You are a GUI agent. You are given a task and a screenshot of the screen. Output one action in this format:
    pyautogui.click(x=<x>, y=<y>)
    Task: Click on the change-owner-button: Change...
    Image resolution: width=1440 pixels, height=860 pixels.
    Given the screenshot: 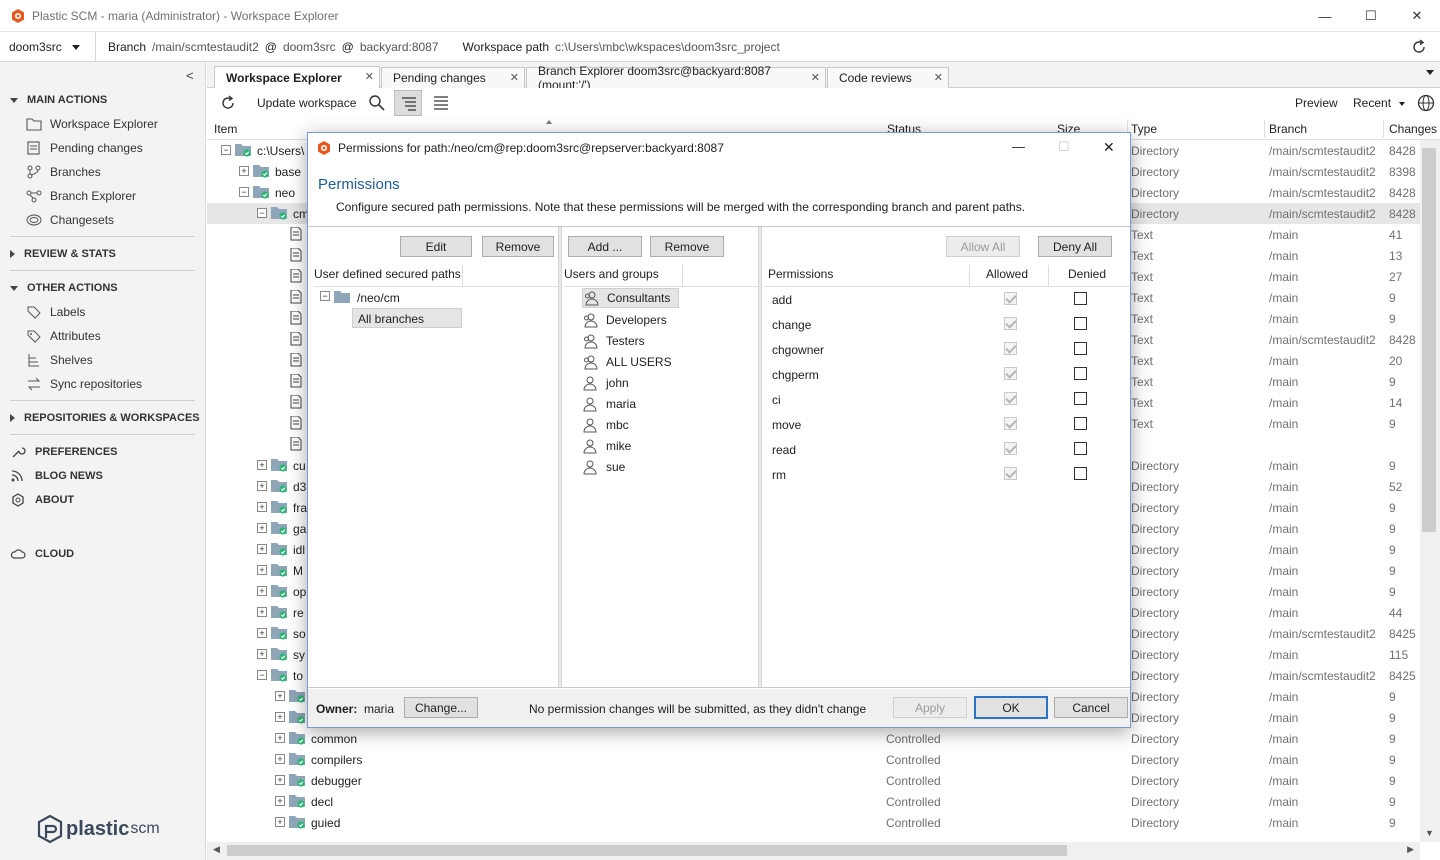 What is the action you would take?
    pyautogui.click(x=441, y=707)
    